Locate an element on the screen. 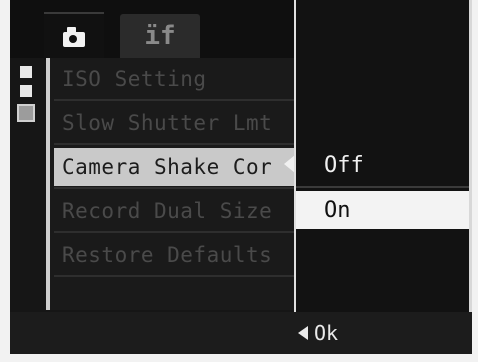  setup-tab-label: ïf is located at coordinates (160, 36).